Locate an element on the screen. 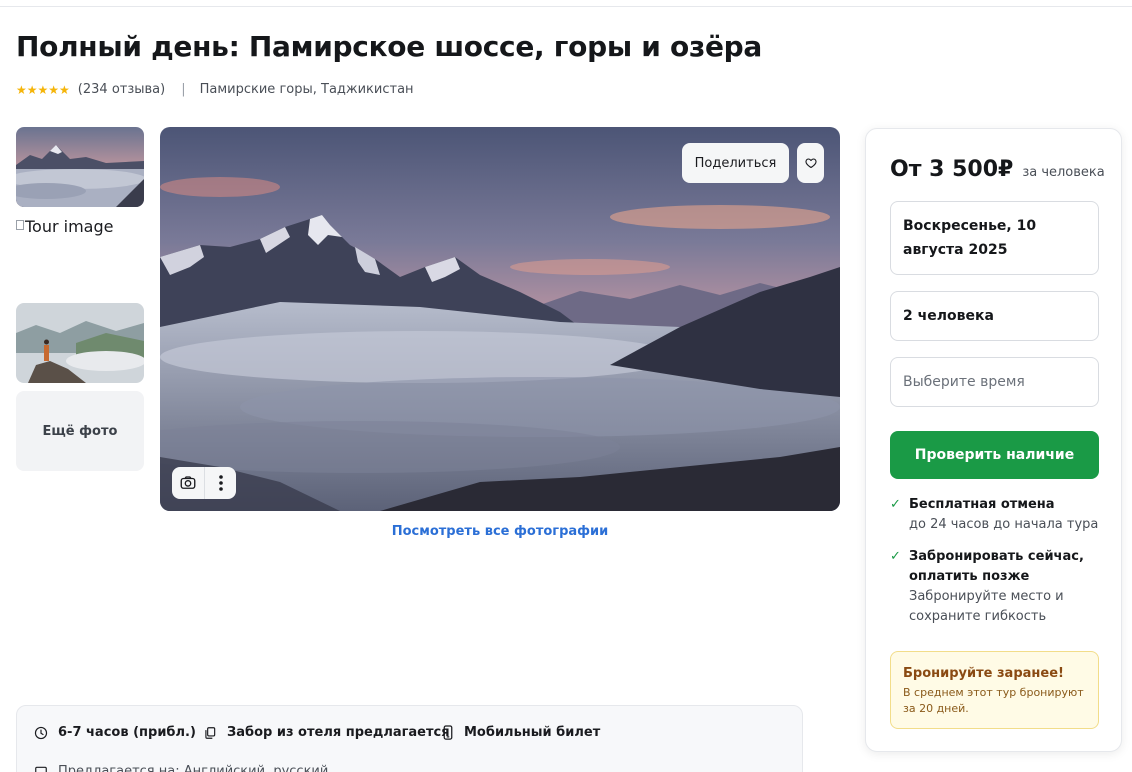  image-menu-button is located at coordinates (220, 483).